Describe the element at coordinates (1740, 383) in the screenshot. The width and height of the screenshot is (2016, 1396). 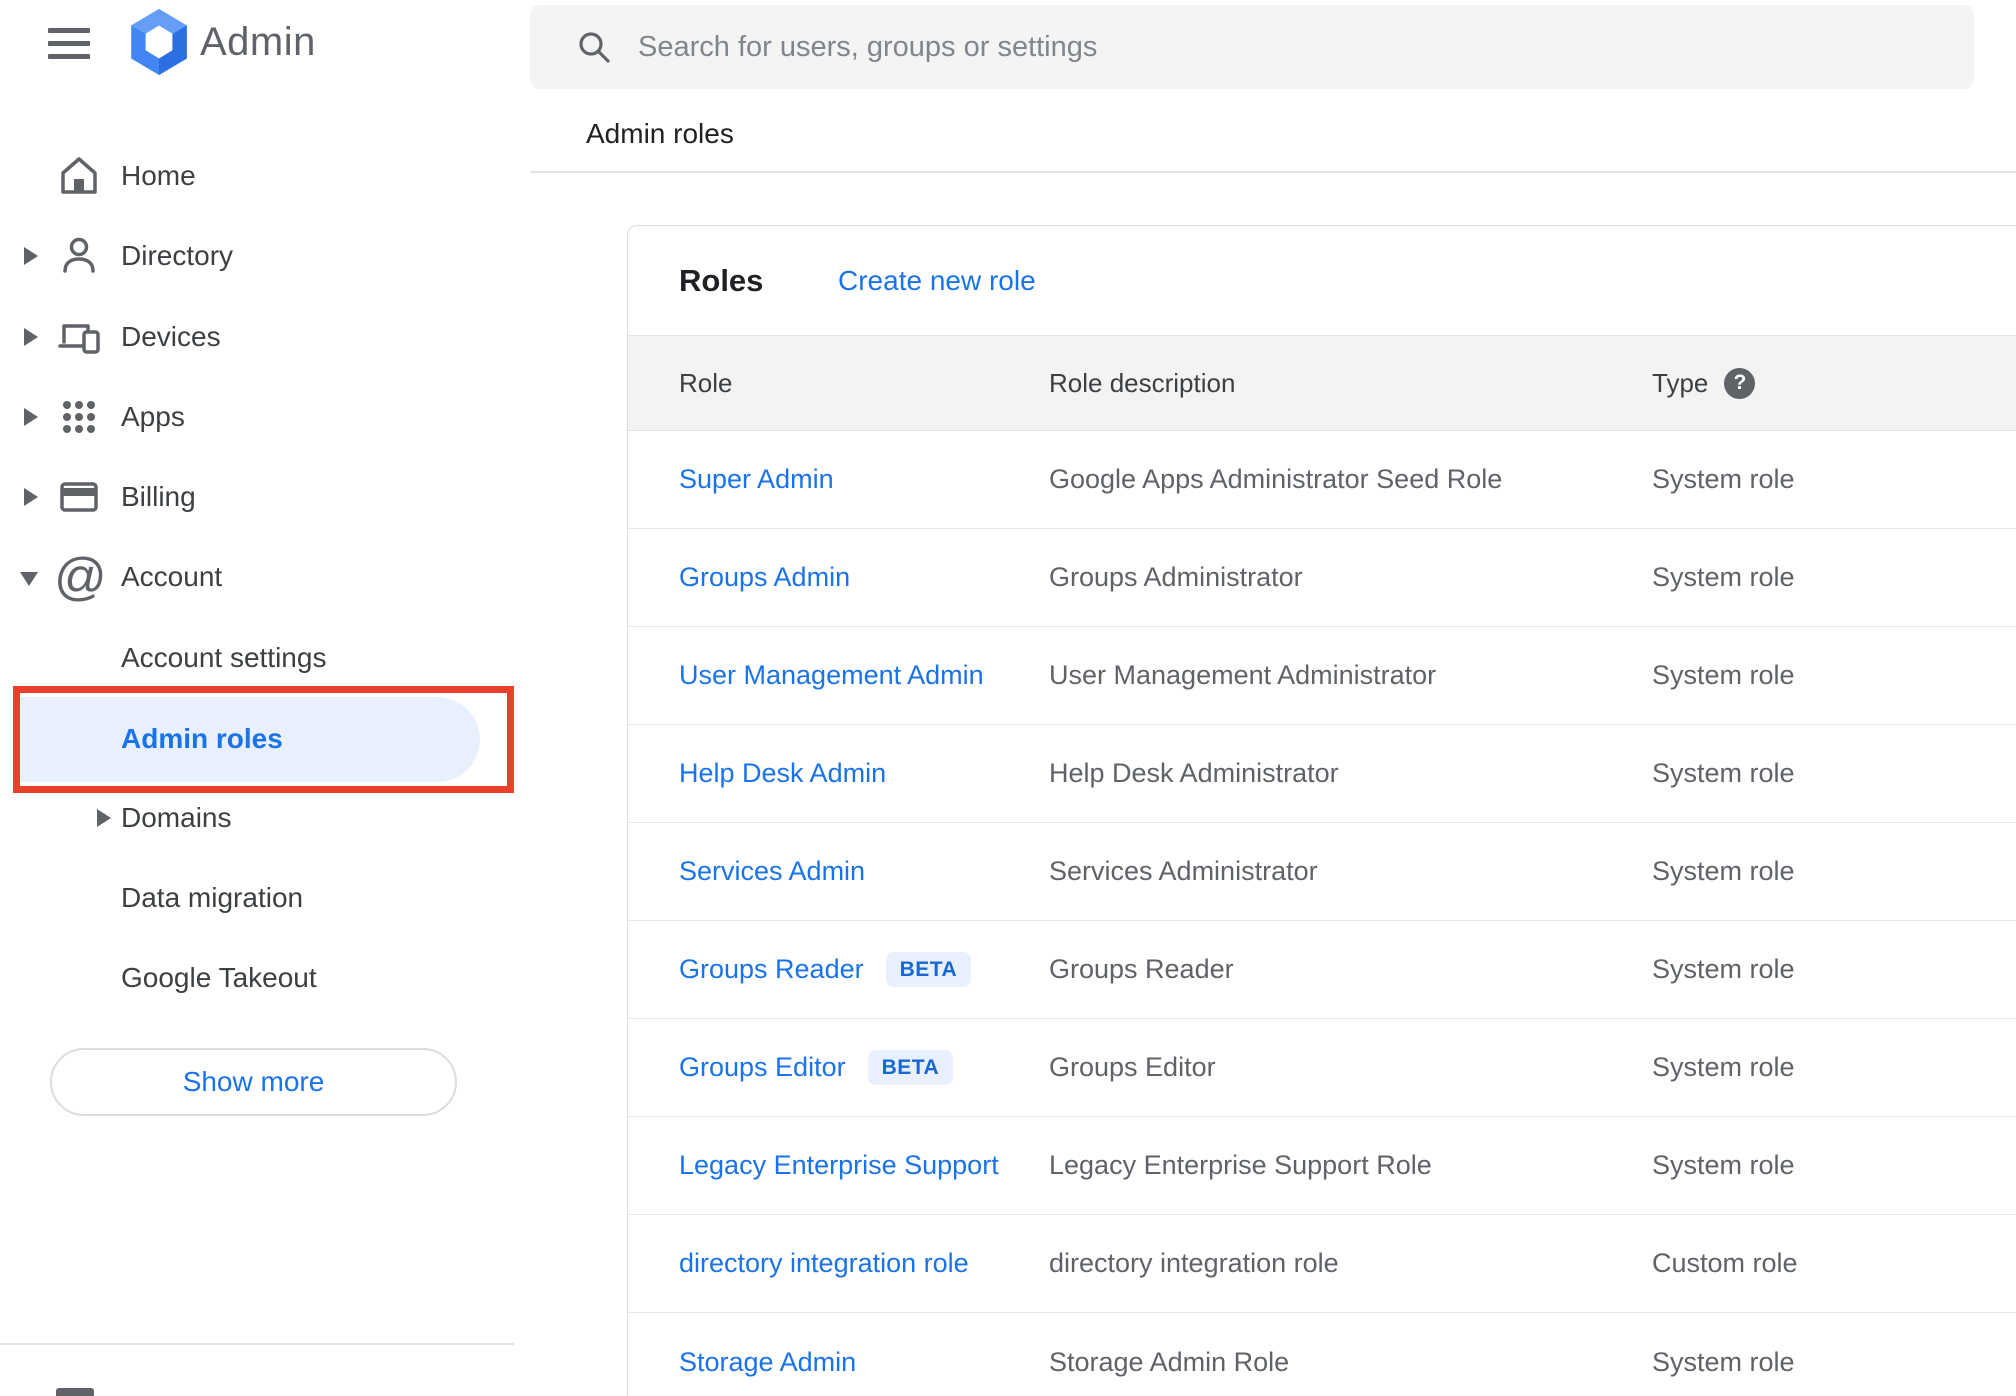
I see `help-icon: ?` at that location.